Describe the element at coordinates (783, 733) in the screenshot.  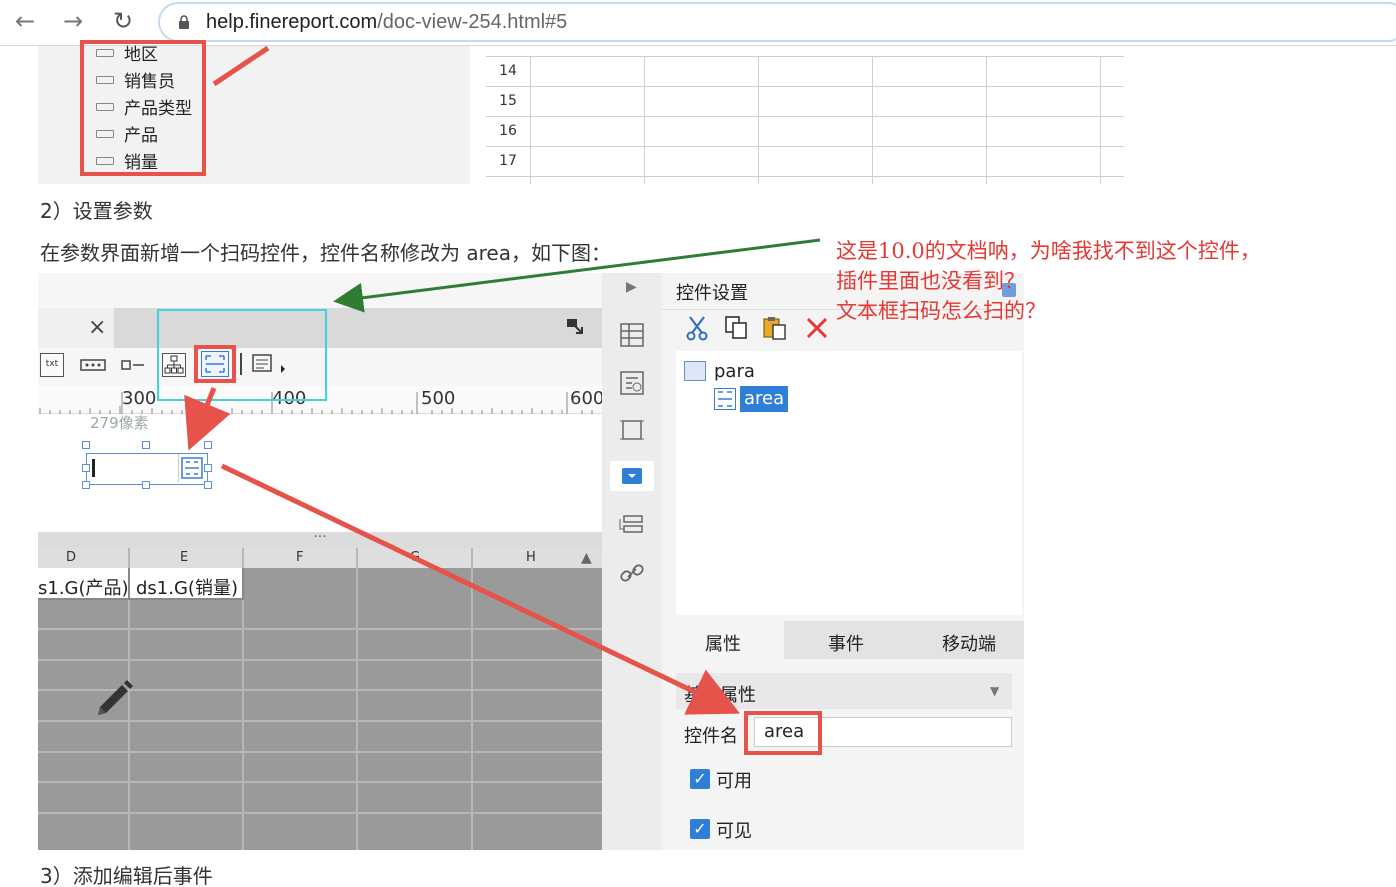
I see `name-highlight-box` at that location.